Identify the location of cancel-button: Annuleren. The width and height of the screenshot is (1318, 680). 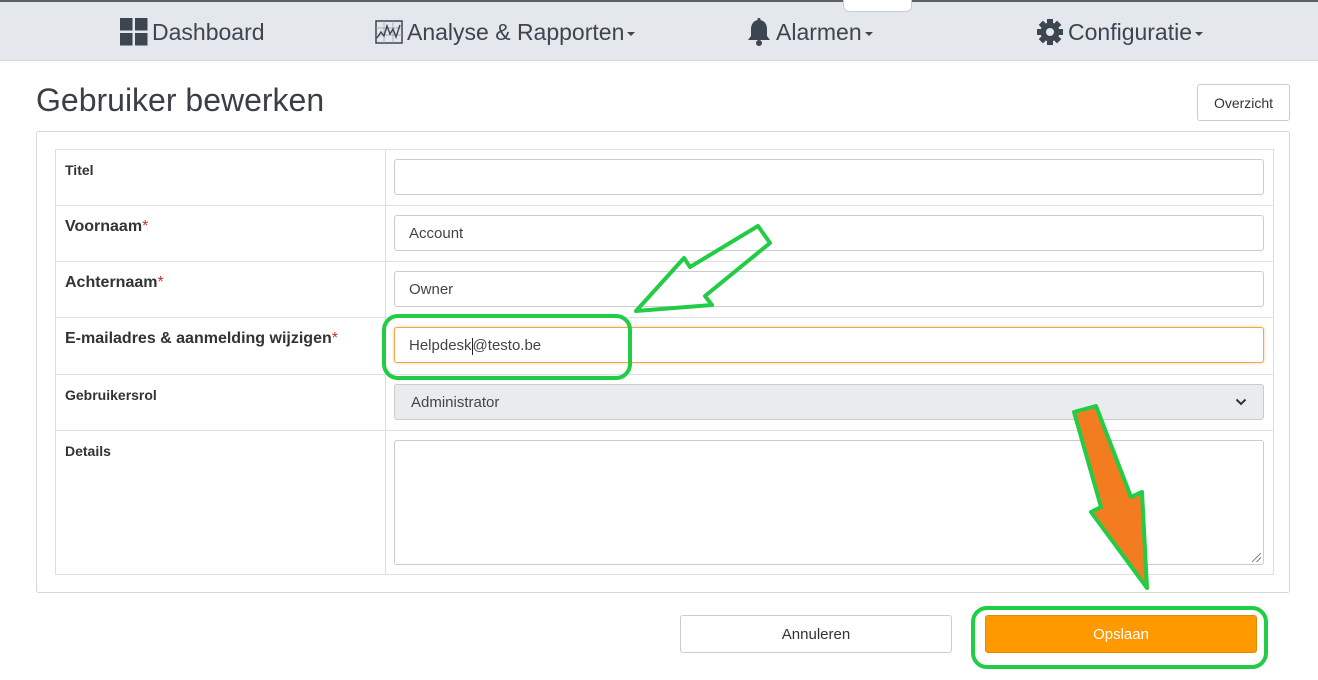
(816, 634).